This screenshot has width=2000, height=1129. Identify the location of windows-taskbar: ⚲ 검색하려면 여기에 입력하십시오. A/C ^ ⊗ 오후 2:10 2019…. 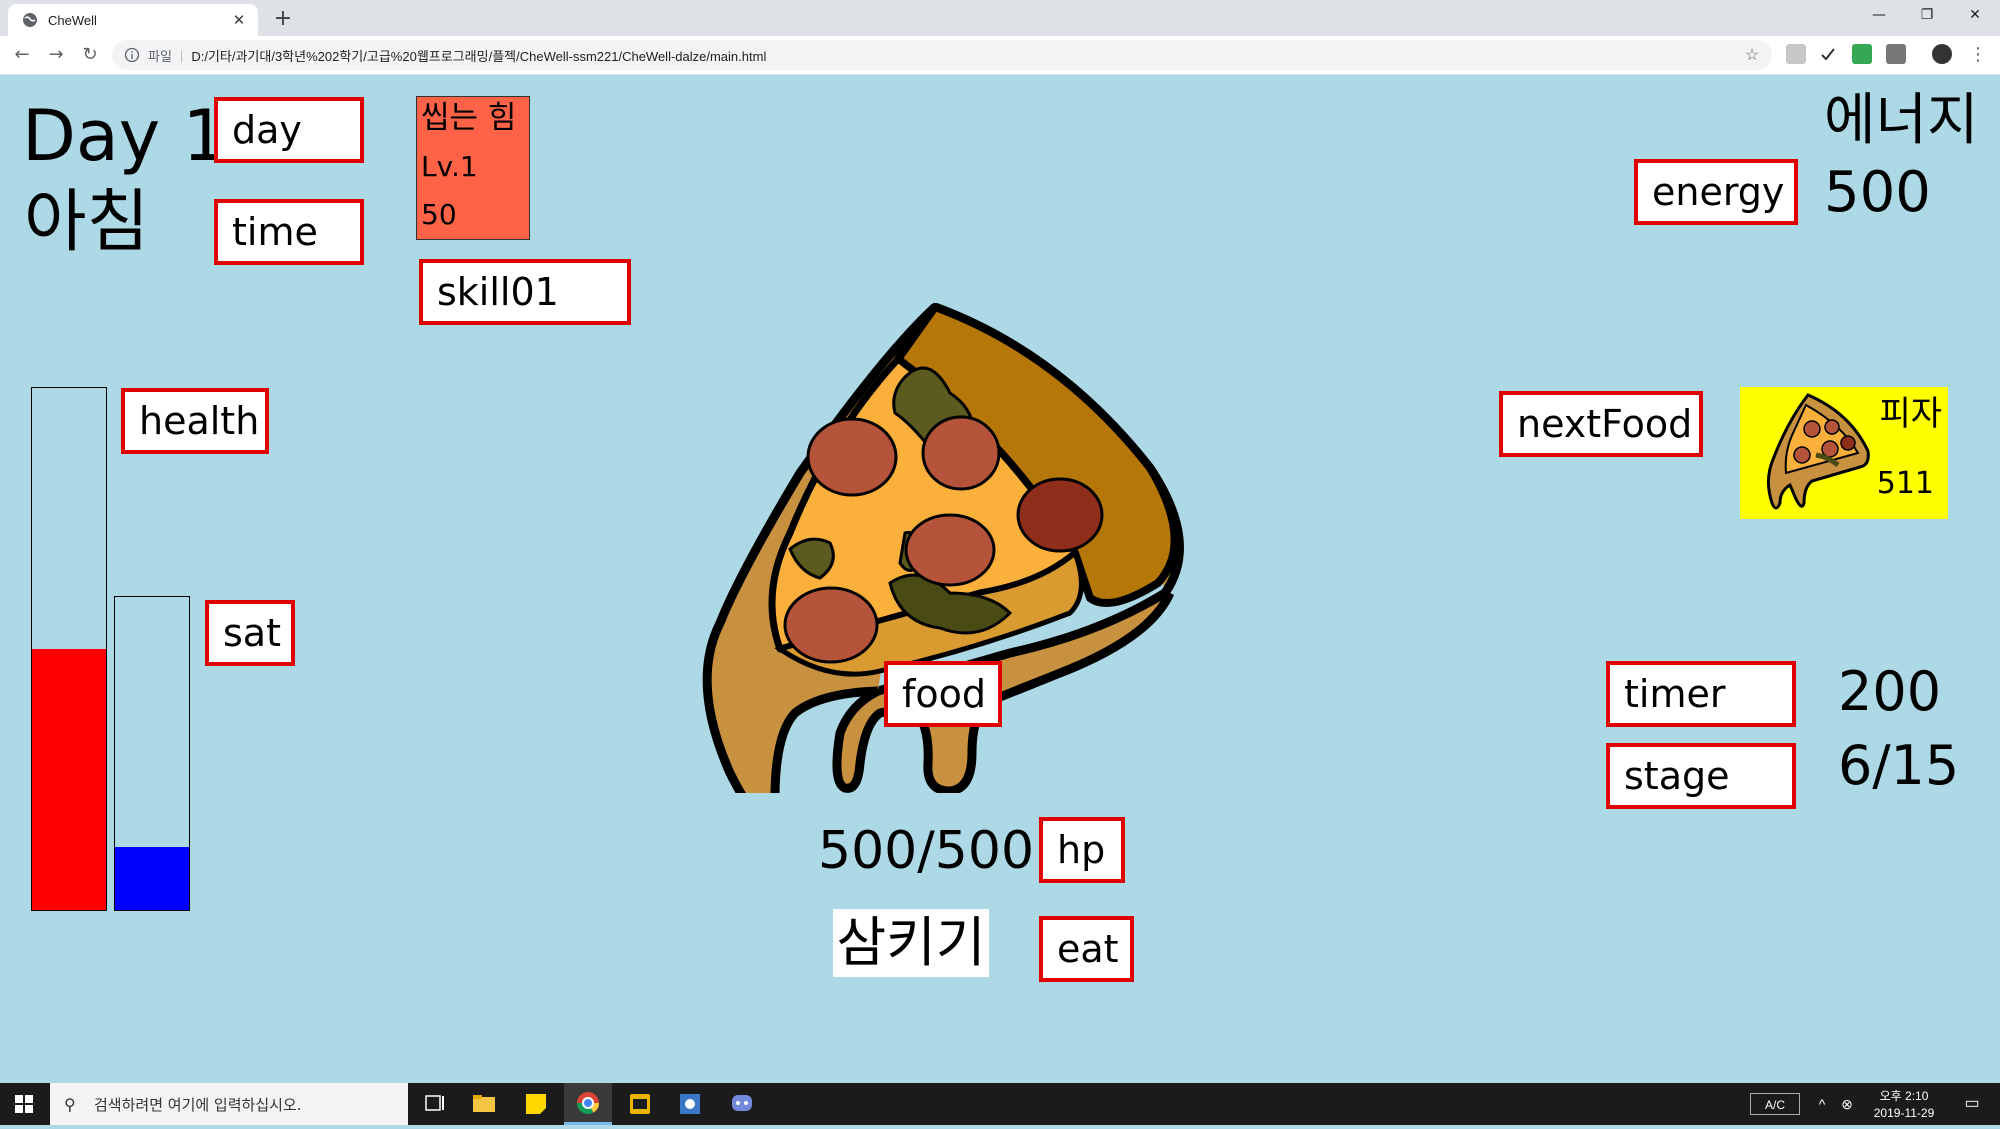
(1000, 1104).